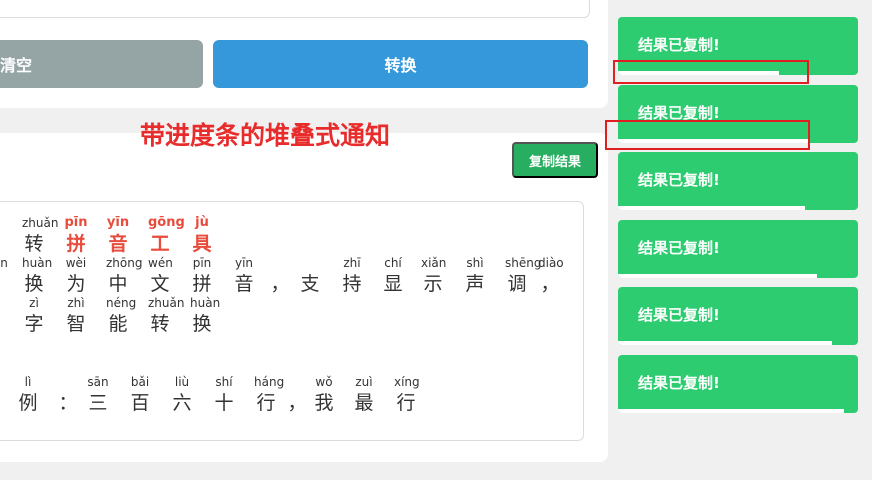  What do you see at coordinates (324, 382) in the screenshot?
I see `pinyin-text: wǒ` at bounding box center [324, 382].